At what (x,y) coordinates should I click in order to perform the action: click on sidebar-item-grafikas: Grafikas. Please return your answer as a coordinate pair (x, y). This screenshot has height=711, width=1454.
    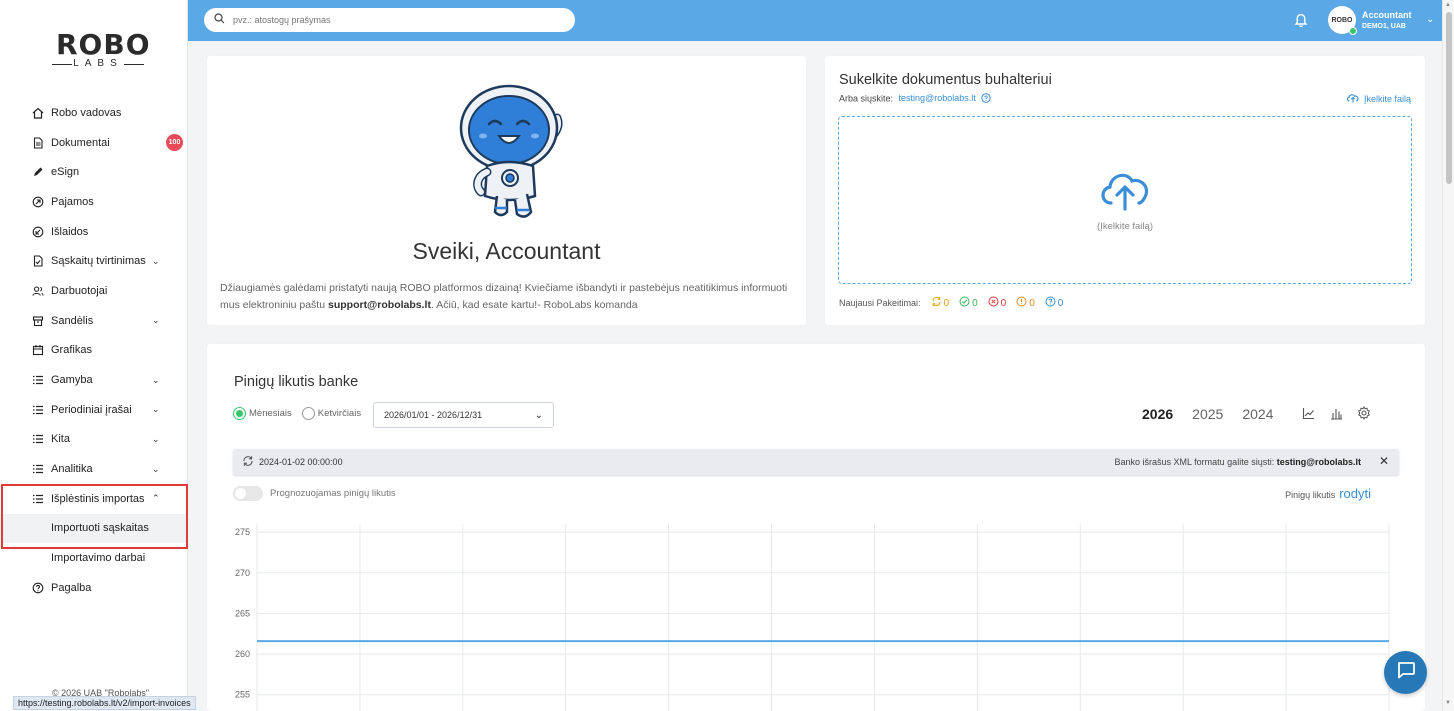
    Looking at the image, I should click on (94, 351).